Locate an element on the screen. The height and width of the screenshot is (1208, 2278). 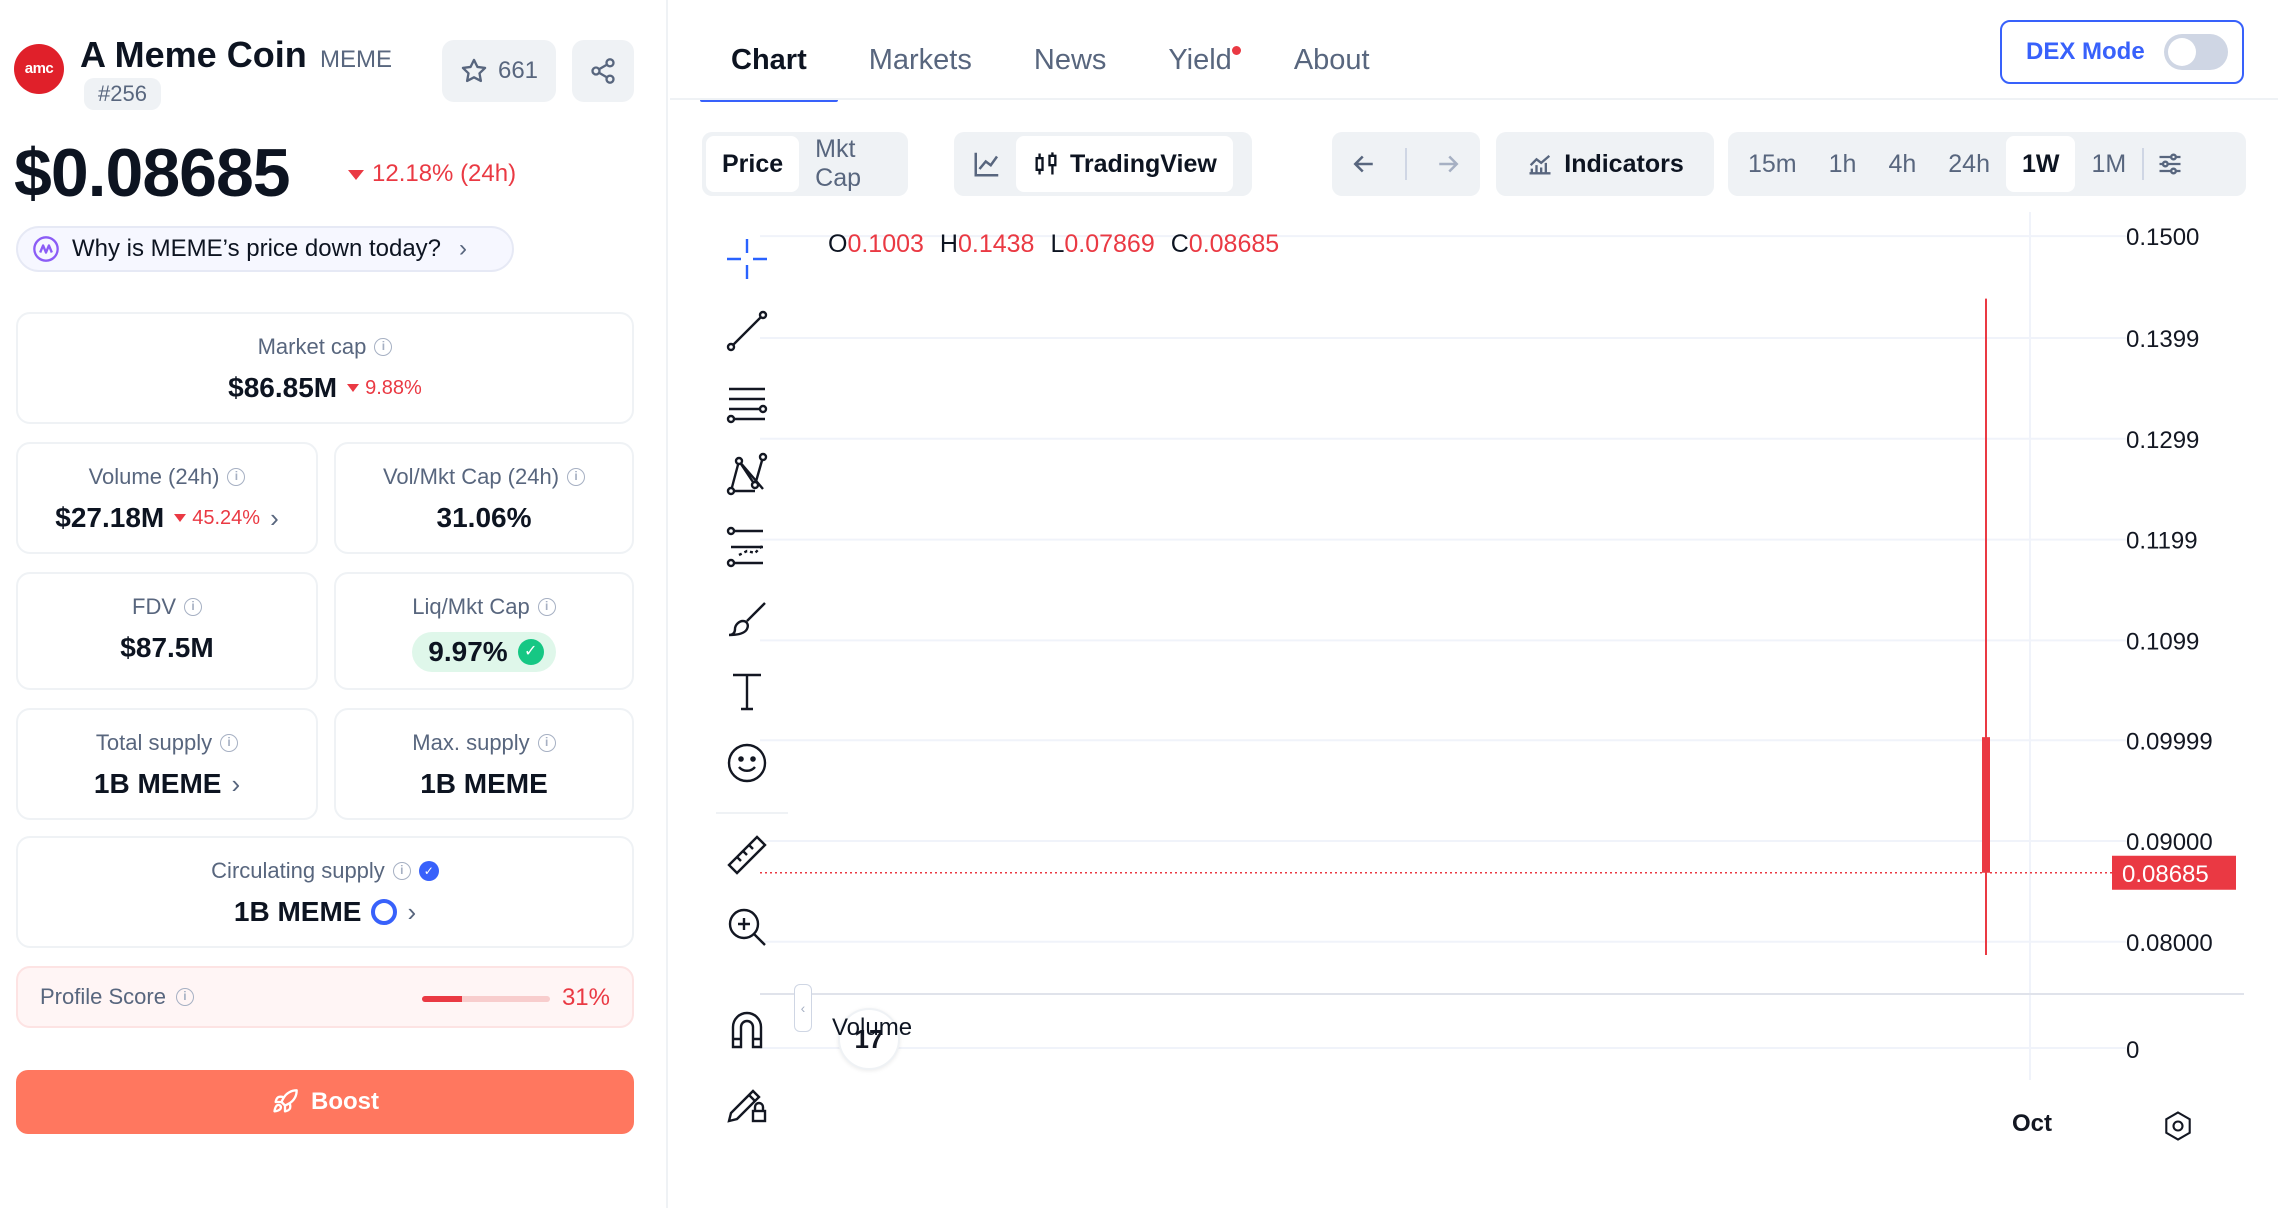
ohlc-low: L0.07869 is located at coordinates (1102, 244).